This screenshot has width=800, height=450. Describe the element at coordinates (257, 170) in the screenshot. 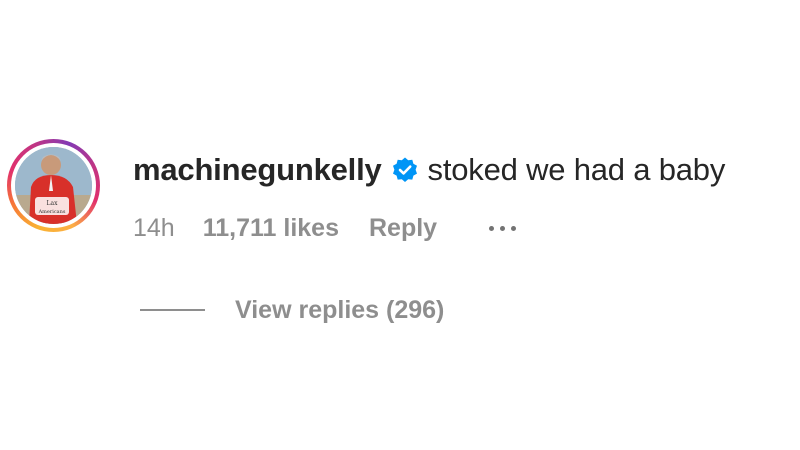

I see `username: machinegunkelly` at that location.